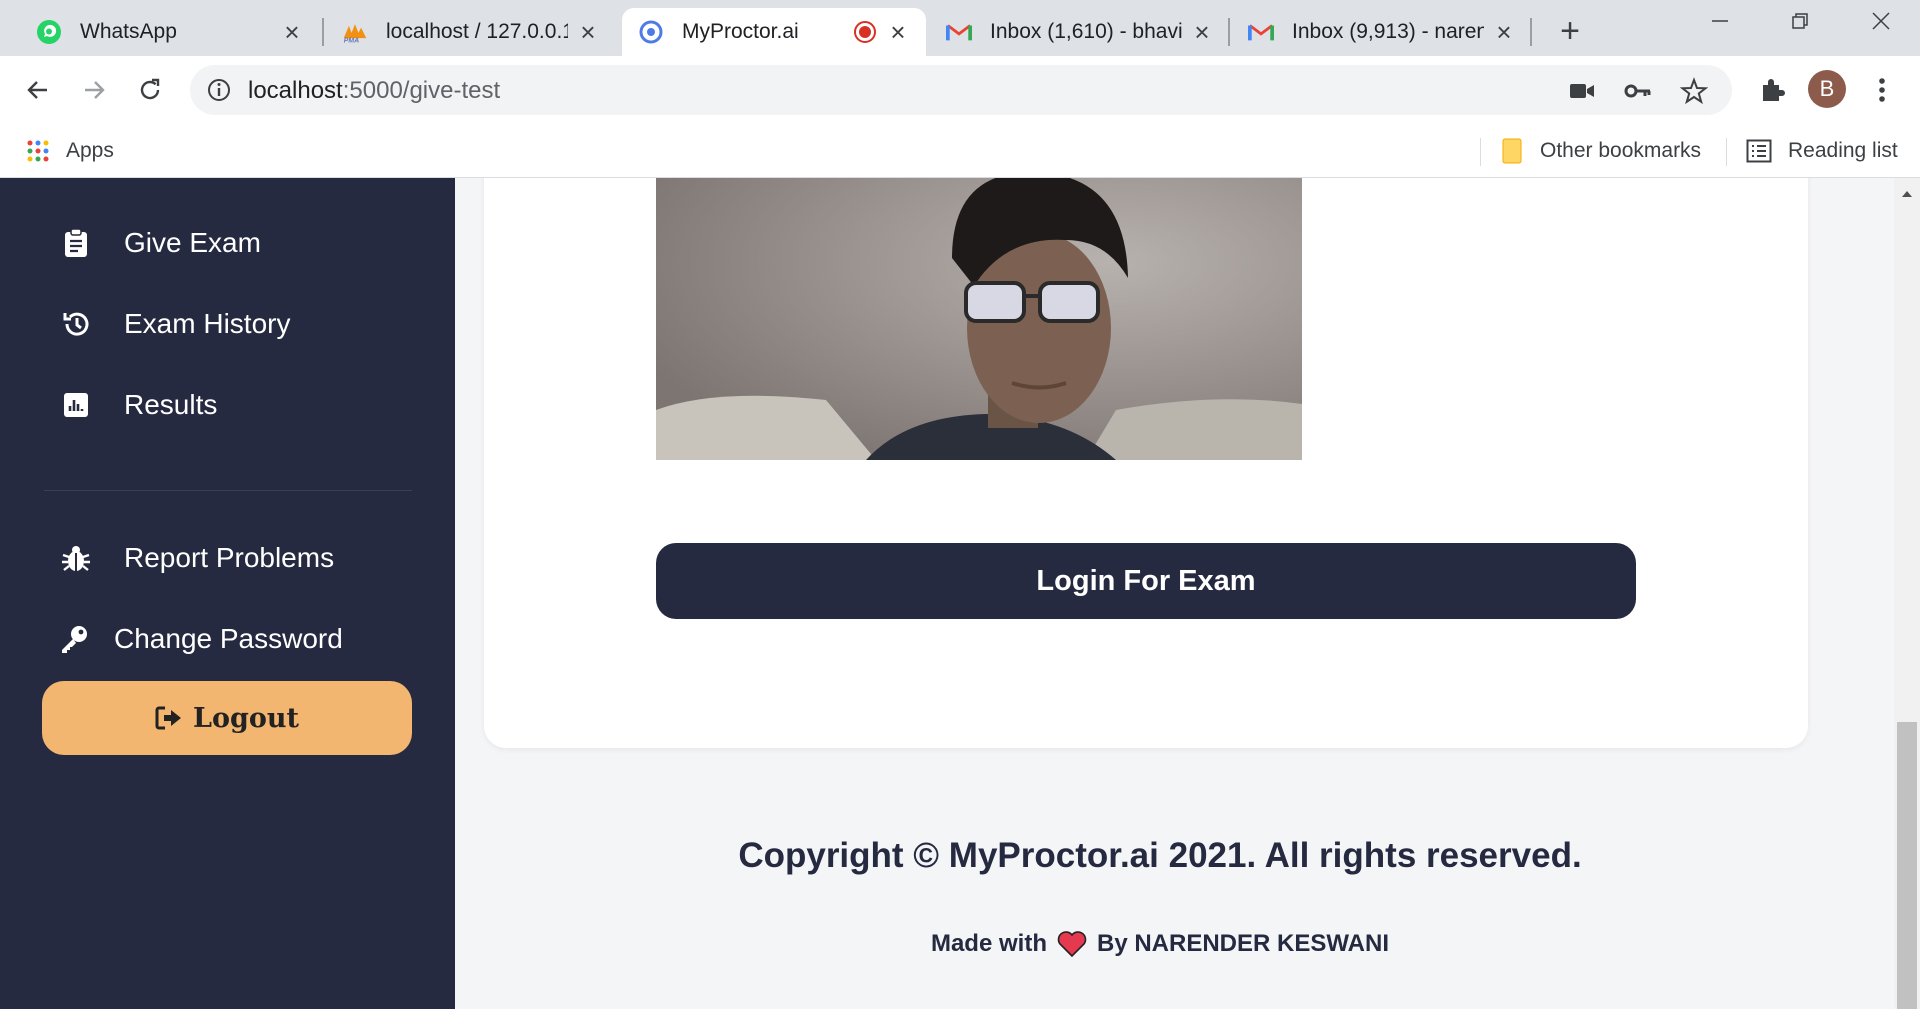 The image size is (1920, 1009). I want to click on sidebar-item-results: Results, so click(137, 405).